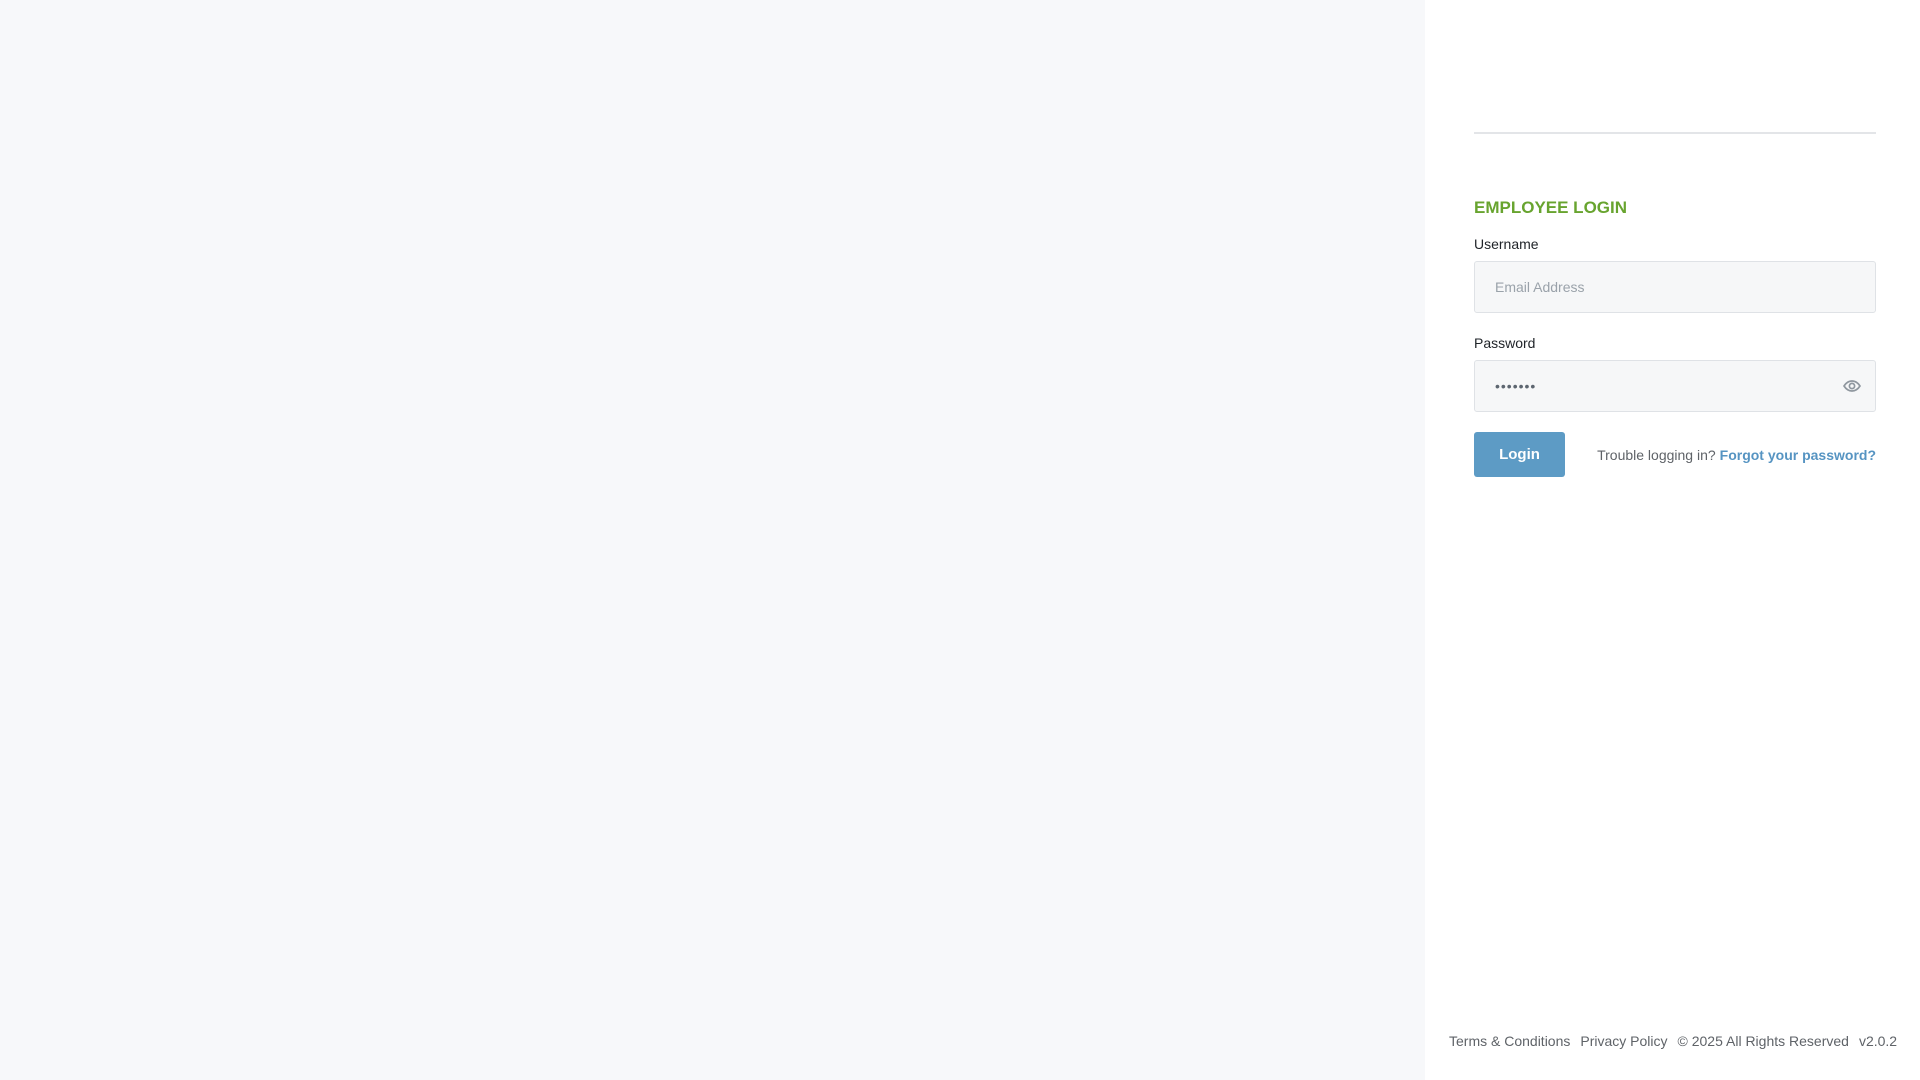  What do you see at coordinates (1675, 67) in the screenshot?
I see `logo-area` at bounding box center [1675, 67].